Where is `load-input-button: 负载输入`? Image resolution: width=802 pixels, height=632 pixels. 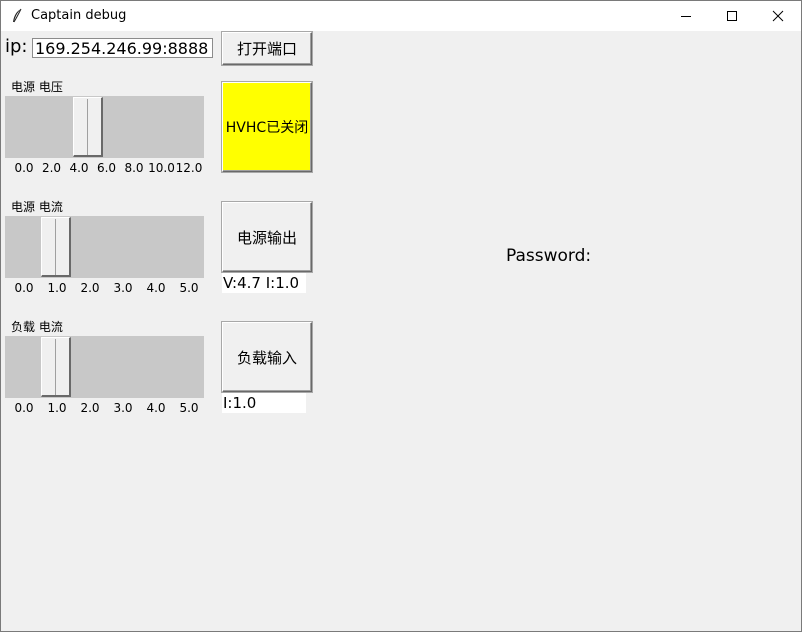 load-input-button: 负载输入 is located at coordinates (267, 357).